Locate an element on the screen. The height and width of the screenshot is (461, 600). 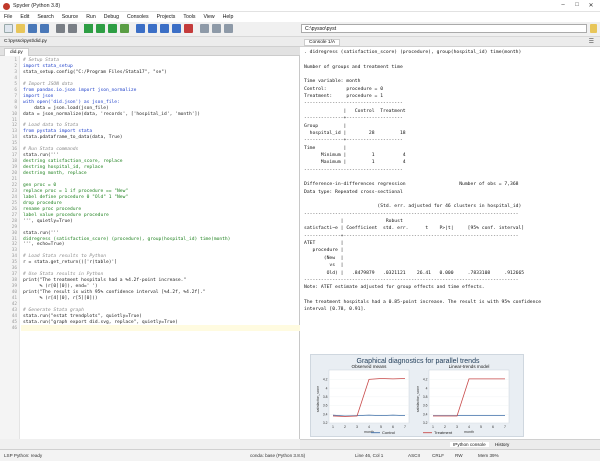
panel-title: Observed means is located at coordinates (370, 366).